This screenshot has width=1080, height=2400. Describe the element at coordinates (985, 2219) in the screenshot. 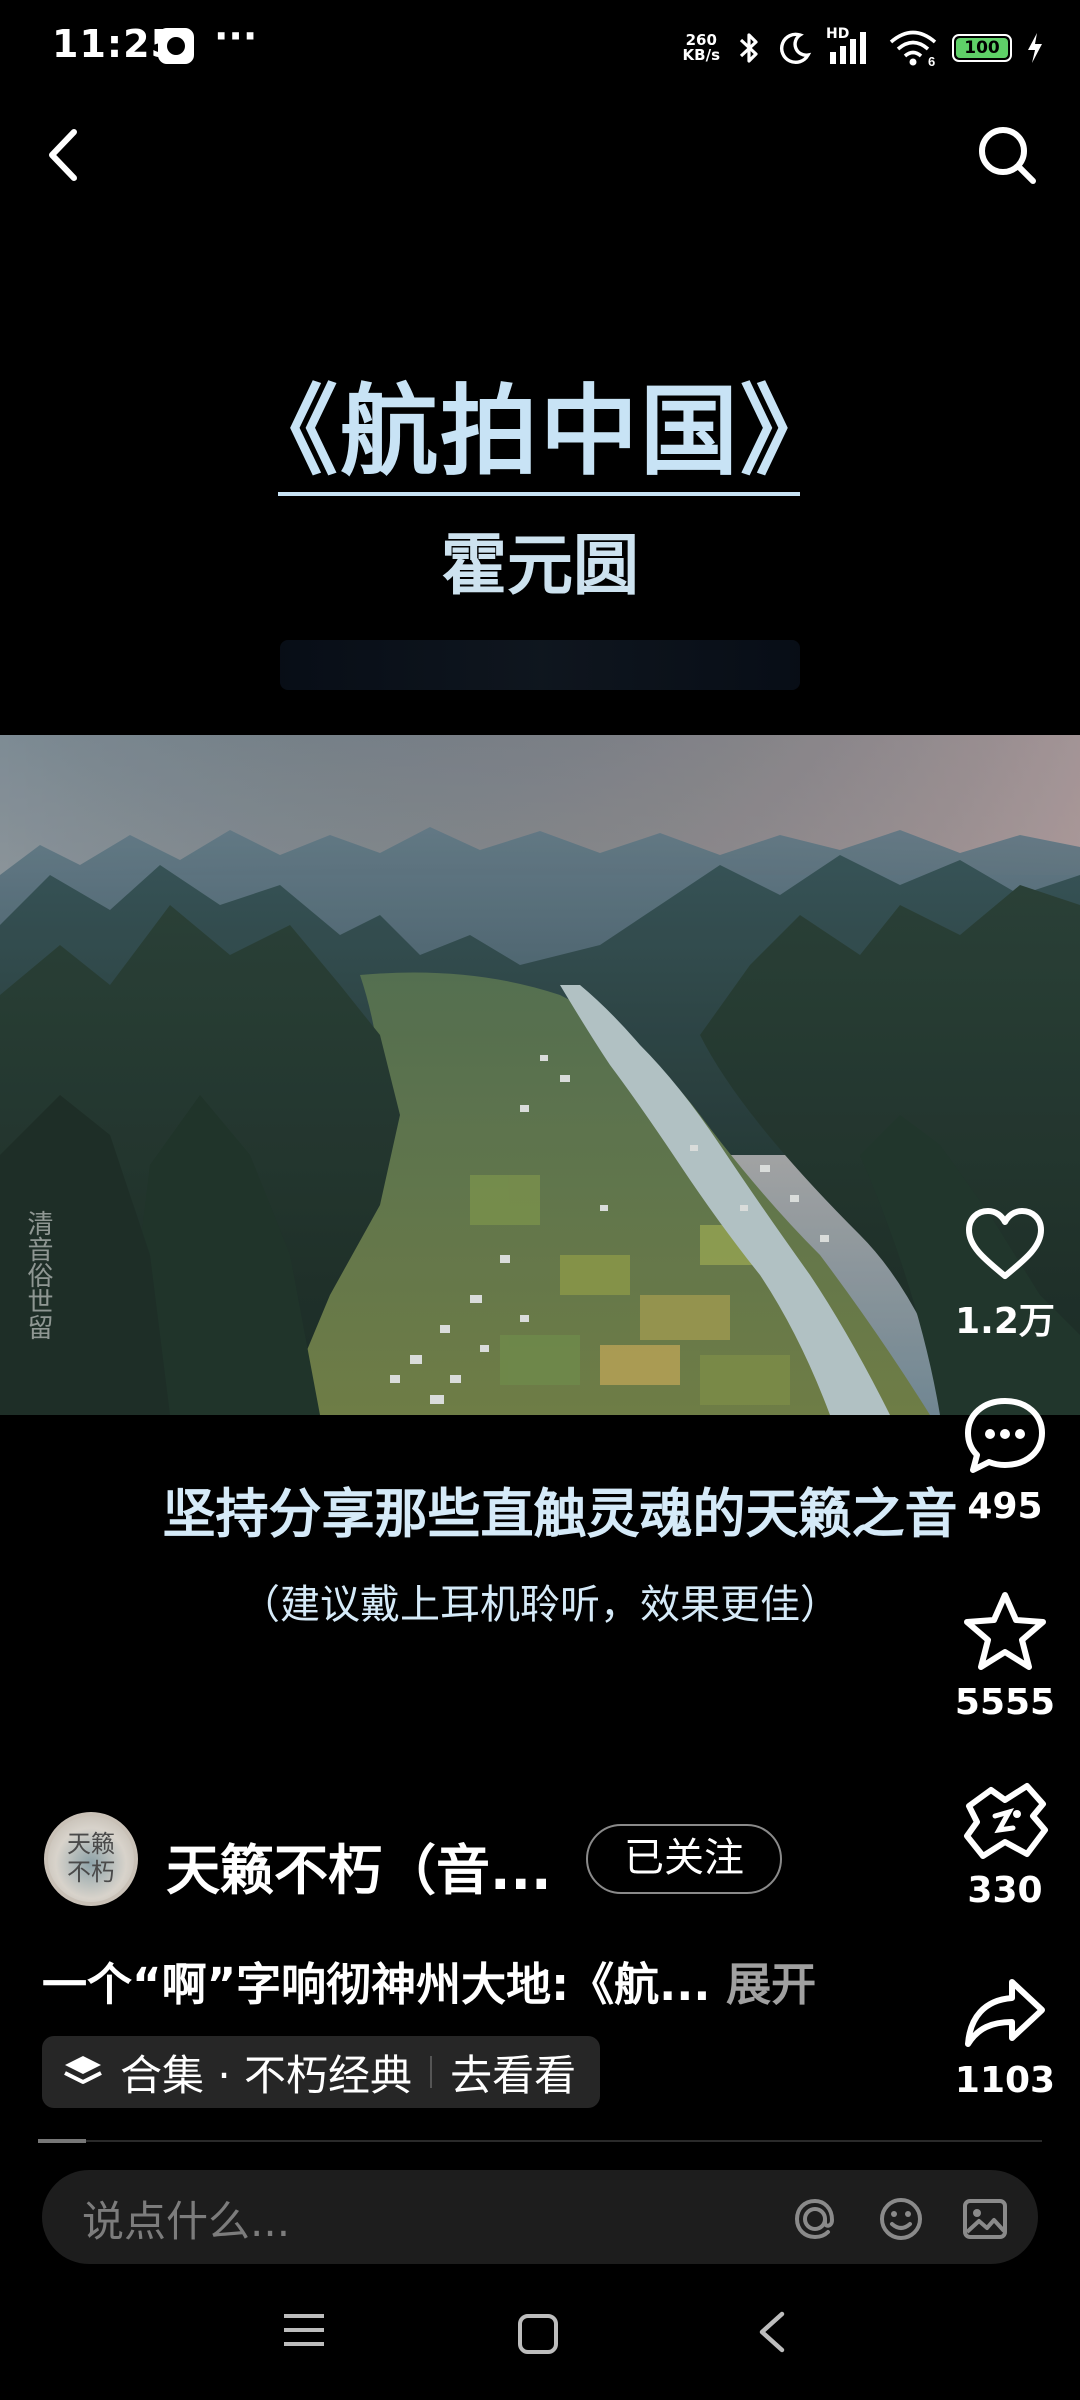

I see `image-icon` at that location.